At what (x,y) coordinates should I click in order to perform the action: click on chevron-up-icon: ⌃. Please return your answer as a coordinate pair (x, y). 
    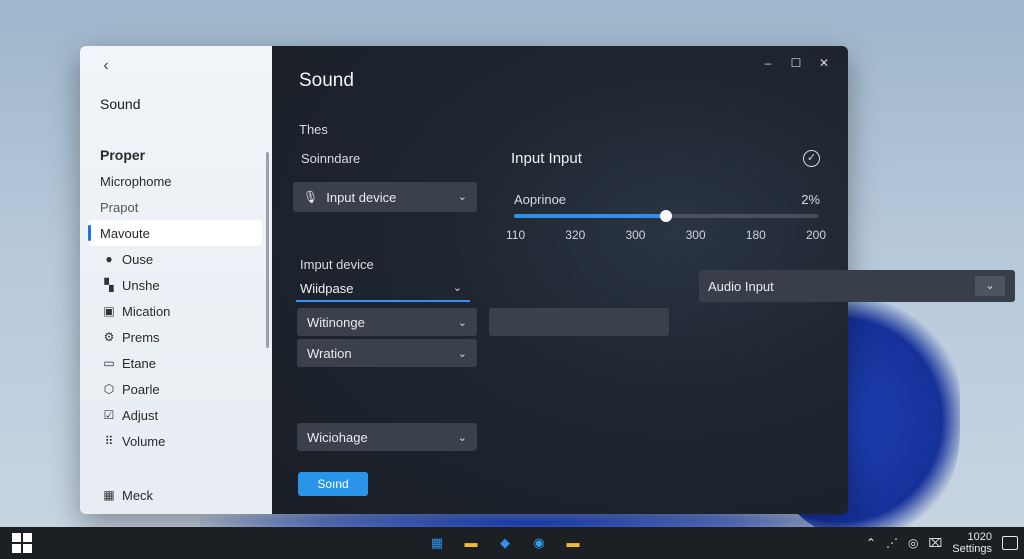
    Looking at the image, I should click on (871, 543).